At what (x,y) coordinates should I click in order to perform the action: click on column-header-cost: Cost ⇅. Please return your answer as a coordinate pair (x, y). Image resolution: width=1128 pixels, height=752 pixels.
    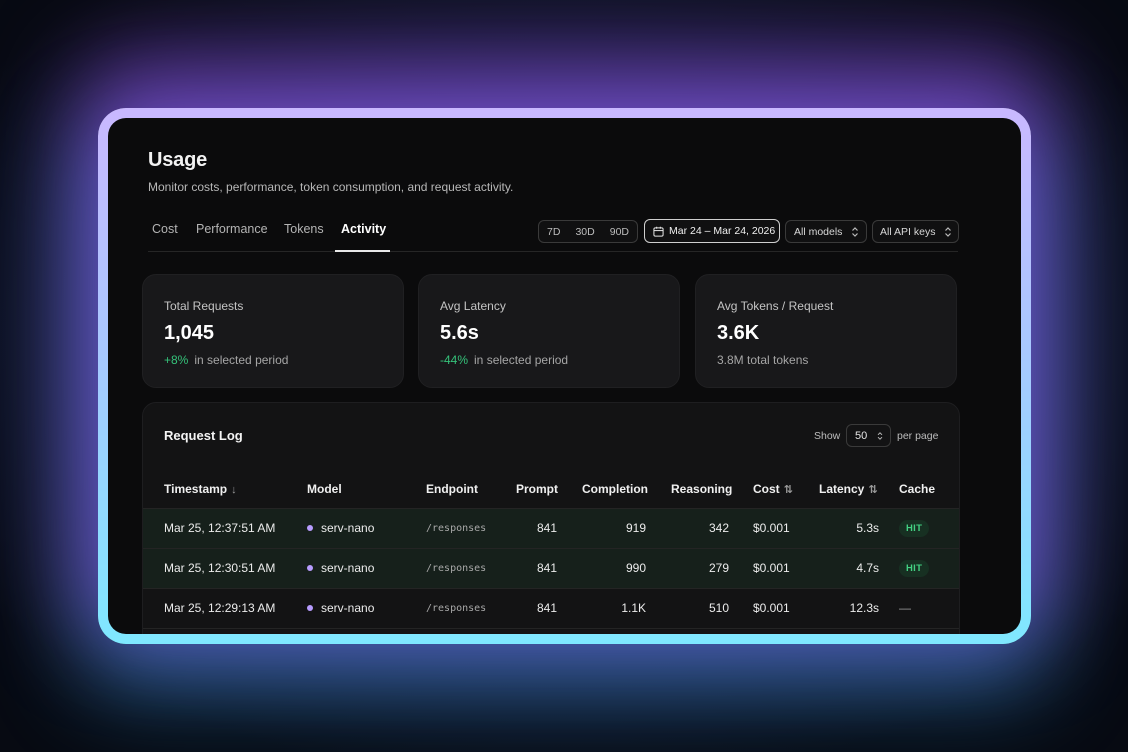
    Looking at the image, I should click on (773, 489).